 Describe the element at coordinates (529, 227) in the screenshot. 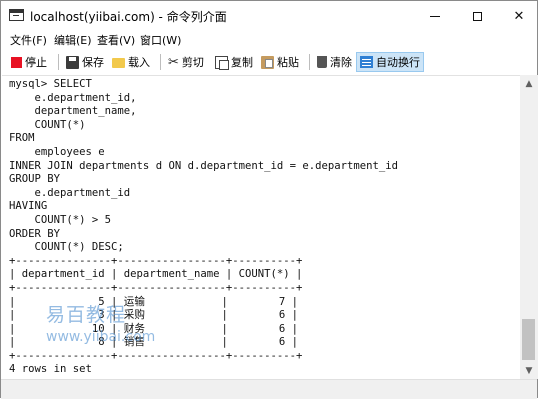

I see `vertical-scrollbar: ▲ ▼` at that location.